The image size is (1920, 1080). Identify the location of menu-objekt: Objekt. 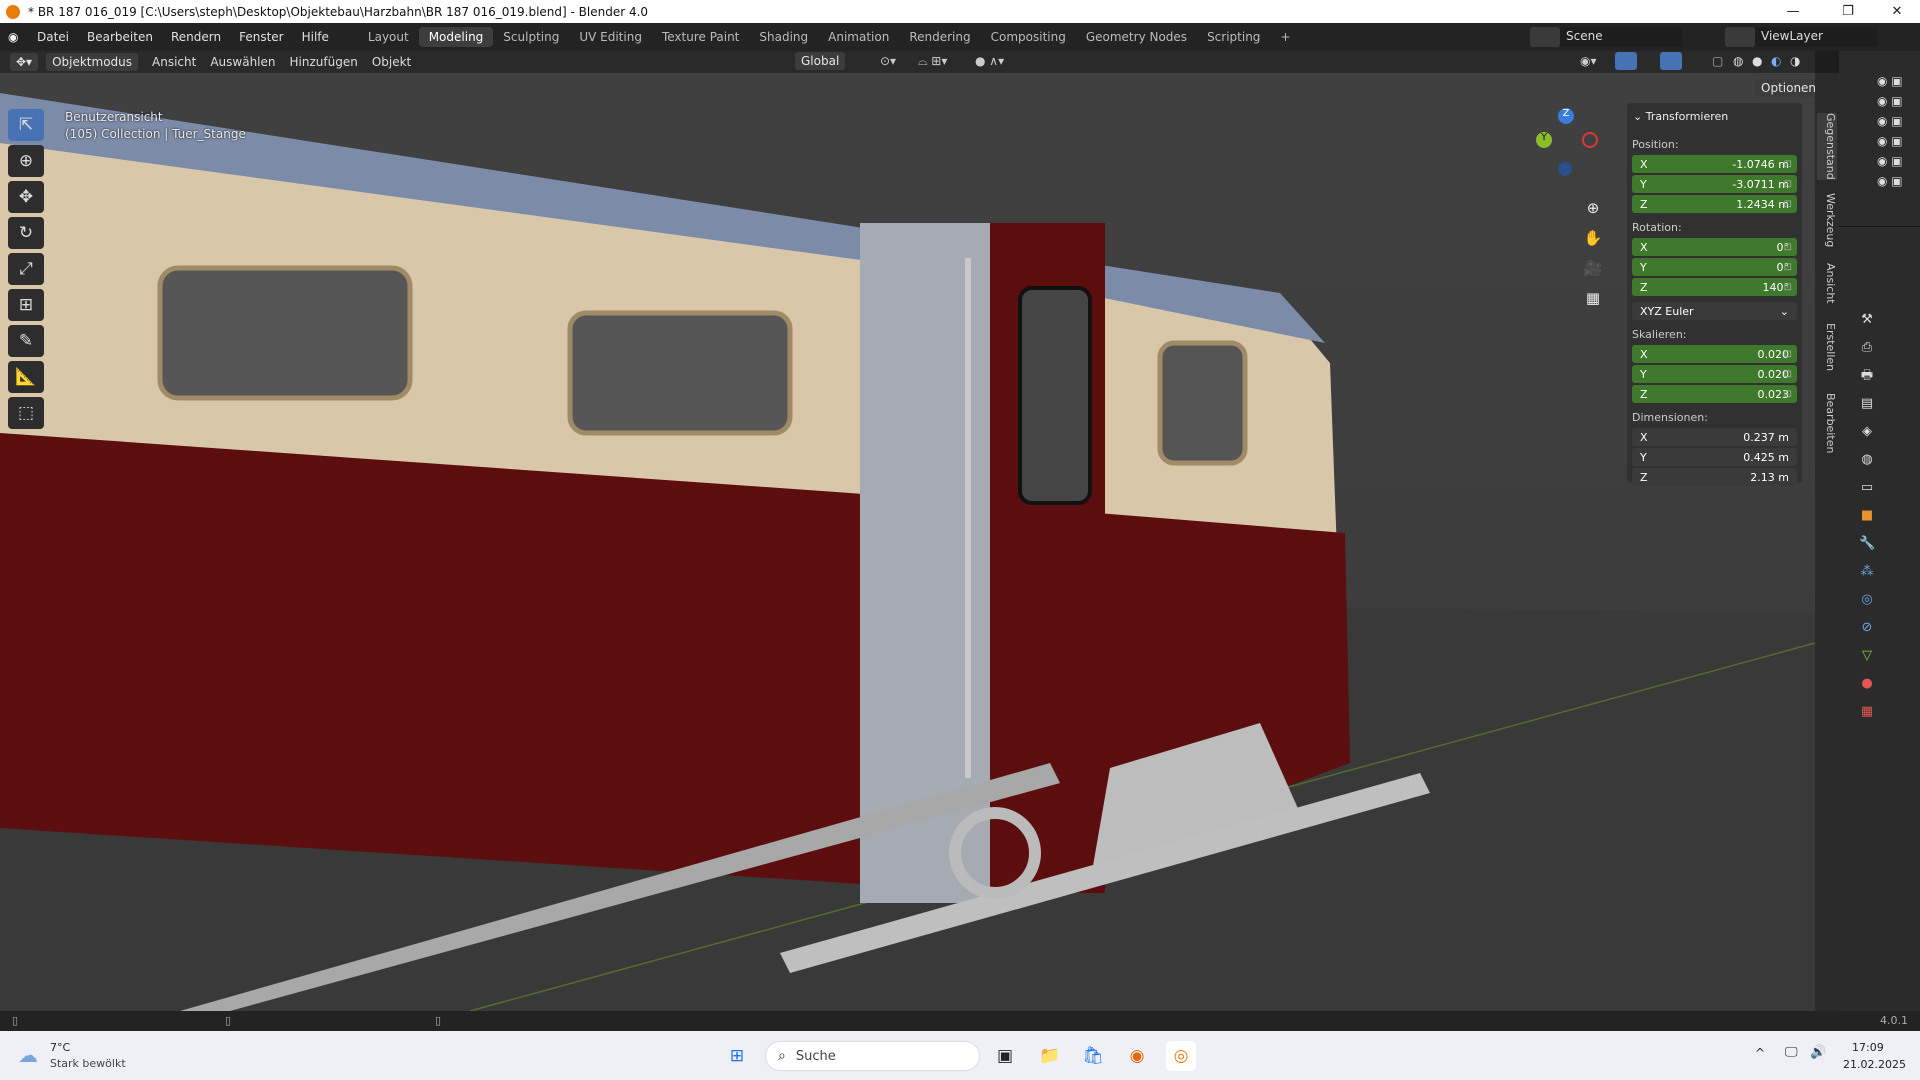
(391, 62).